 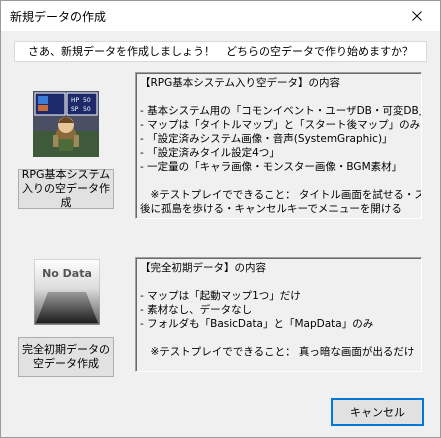 I want to click on rpg-desc-line: - 基本システム用の「コモンイベント・ユーザDB・可変DB」, so click(x=281, y=111).